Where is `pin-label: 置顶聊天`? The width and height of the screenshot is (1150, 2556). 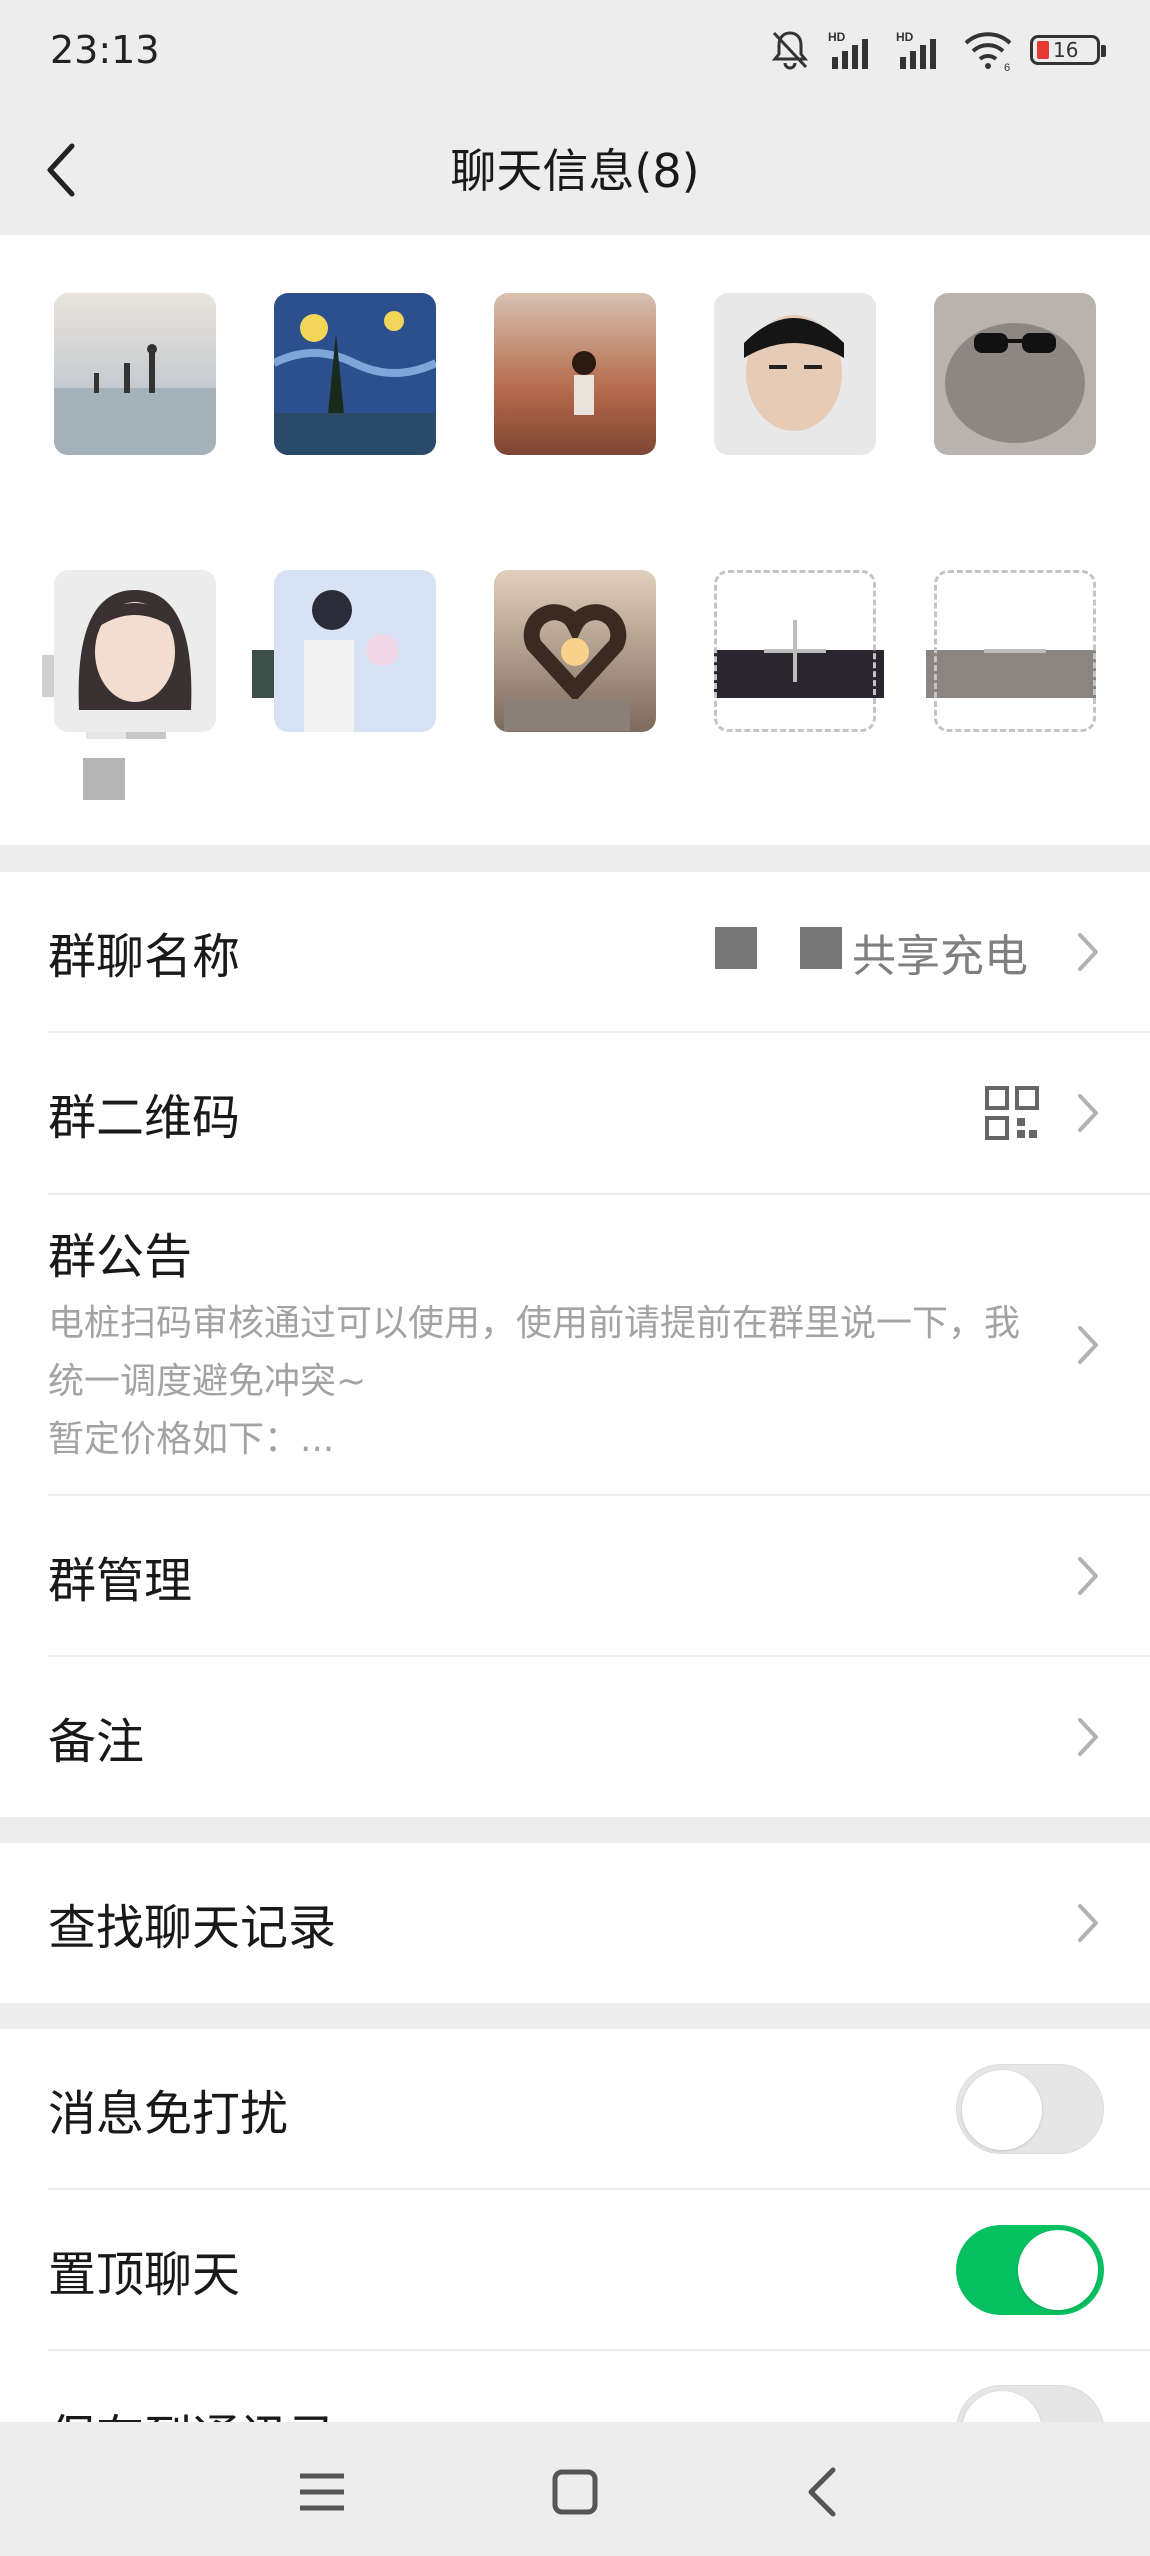 pin-label: 置顶聊天 is located at coordinates (144, 2275).